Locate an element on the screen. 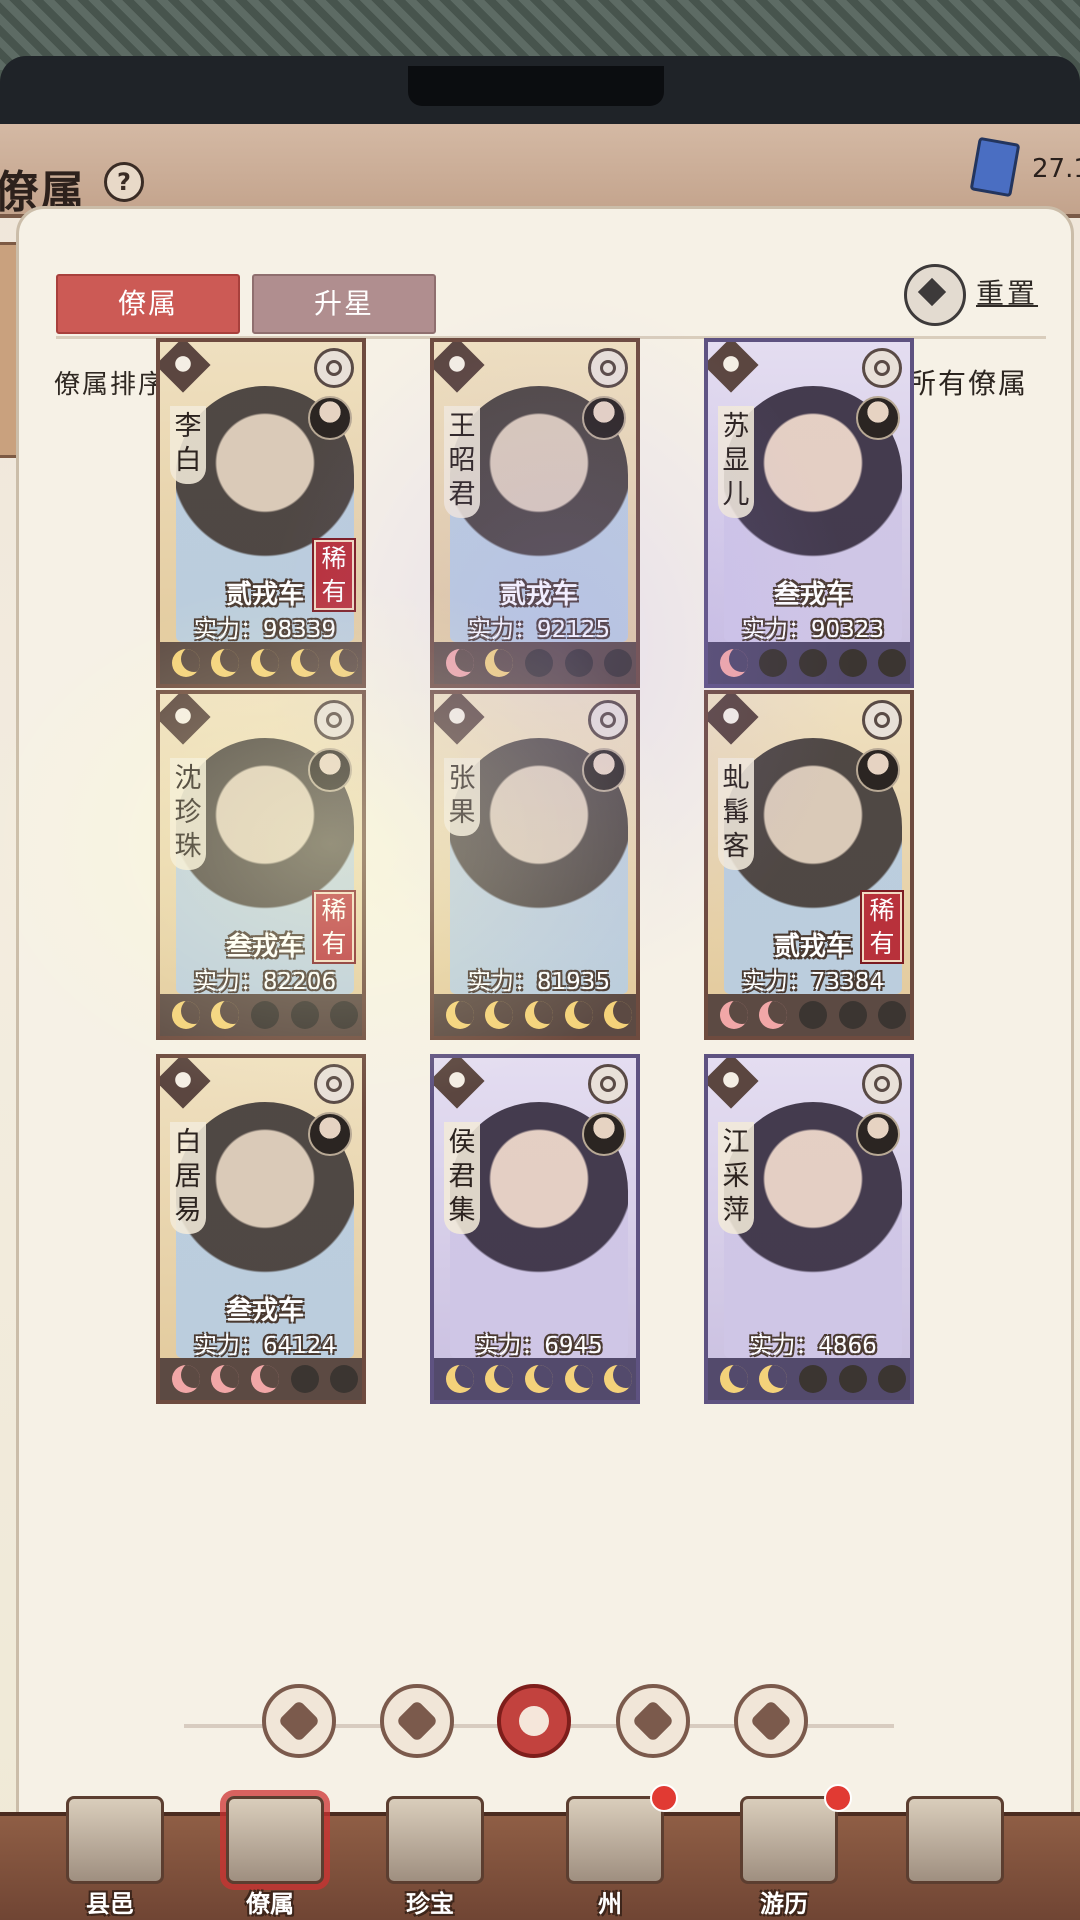 This screenshot has width=1080, height=1920. travel-icon is located at coordinates (789, 1840).